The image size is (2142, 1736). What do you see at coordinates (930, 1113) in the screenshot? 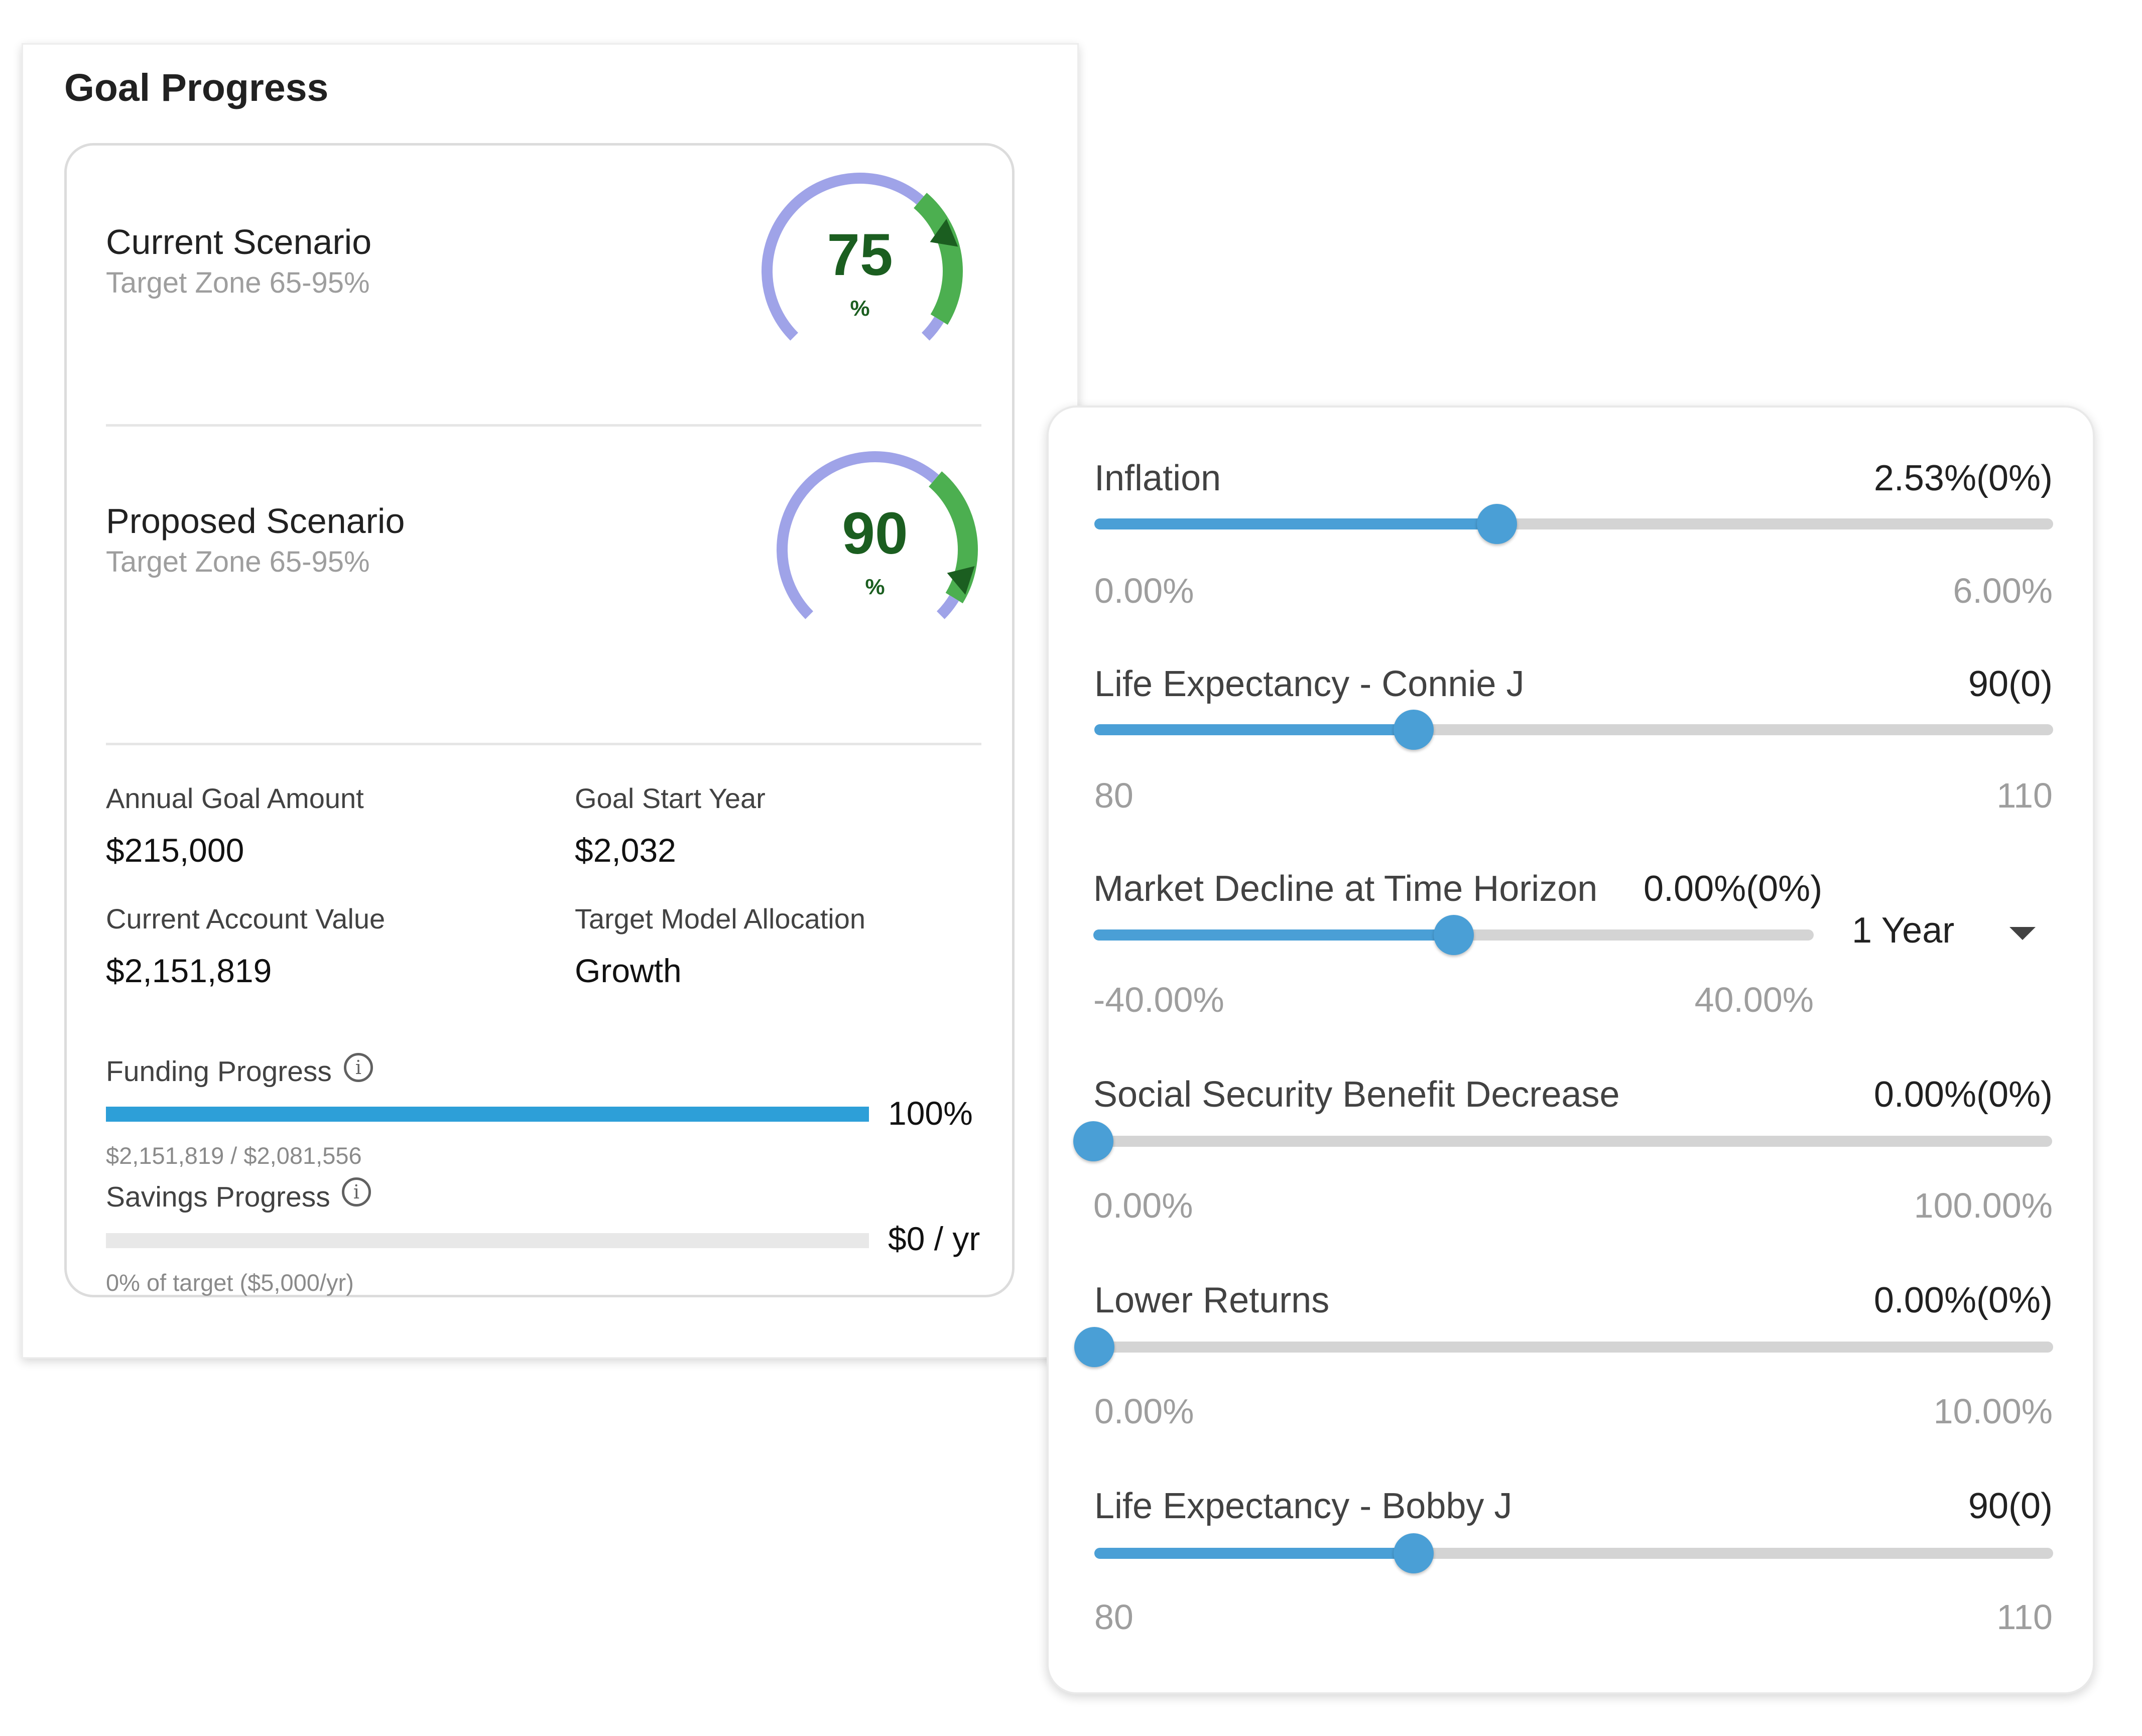
I see `funding-progress-value: 100%` at bounding box center [930, 1113].